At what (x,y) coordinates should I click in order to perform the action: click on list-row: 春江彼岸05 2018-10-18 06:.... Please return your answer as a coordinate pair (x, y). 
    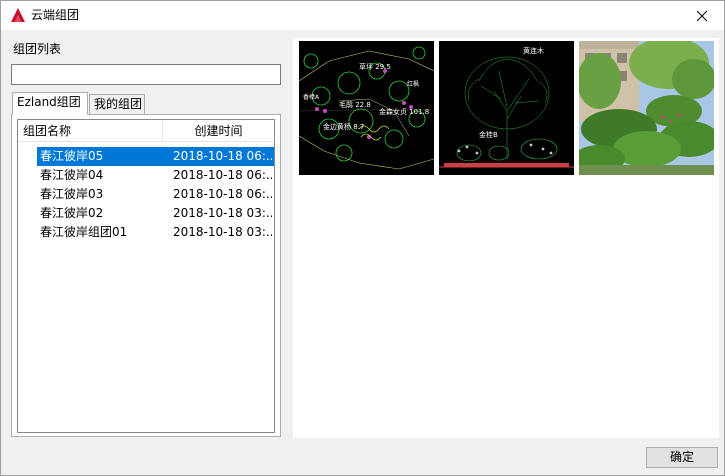
    Looking at the image, I should click on (155, 156).